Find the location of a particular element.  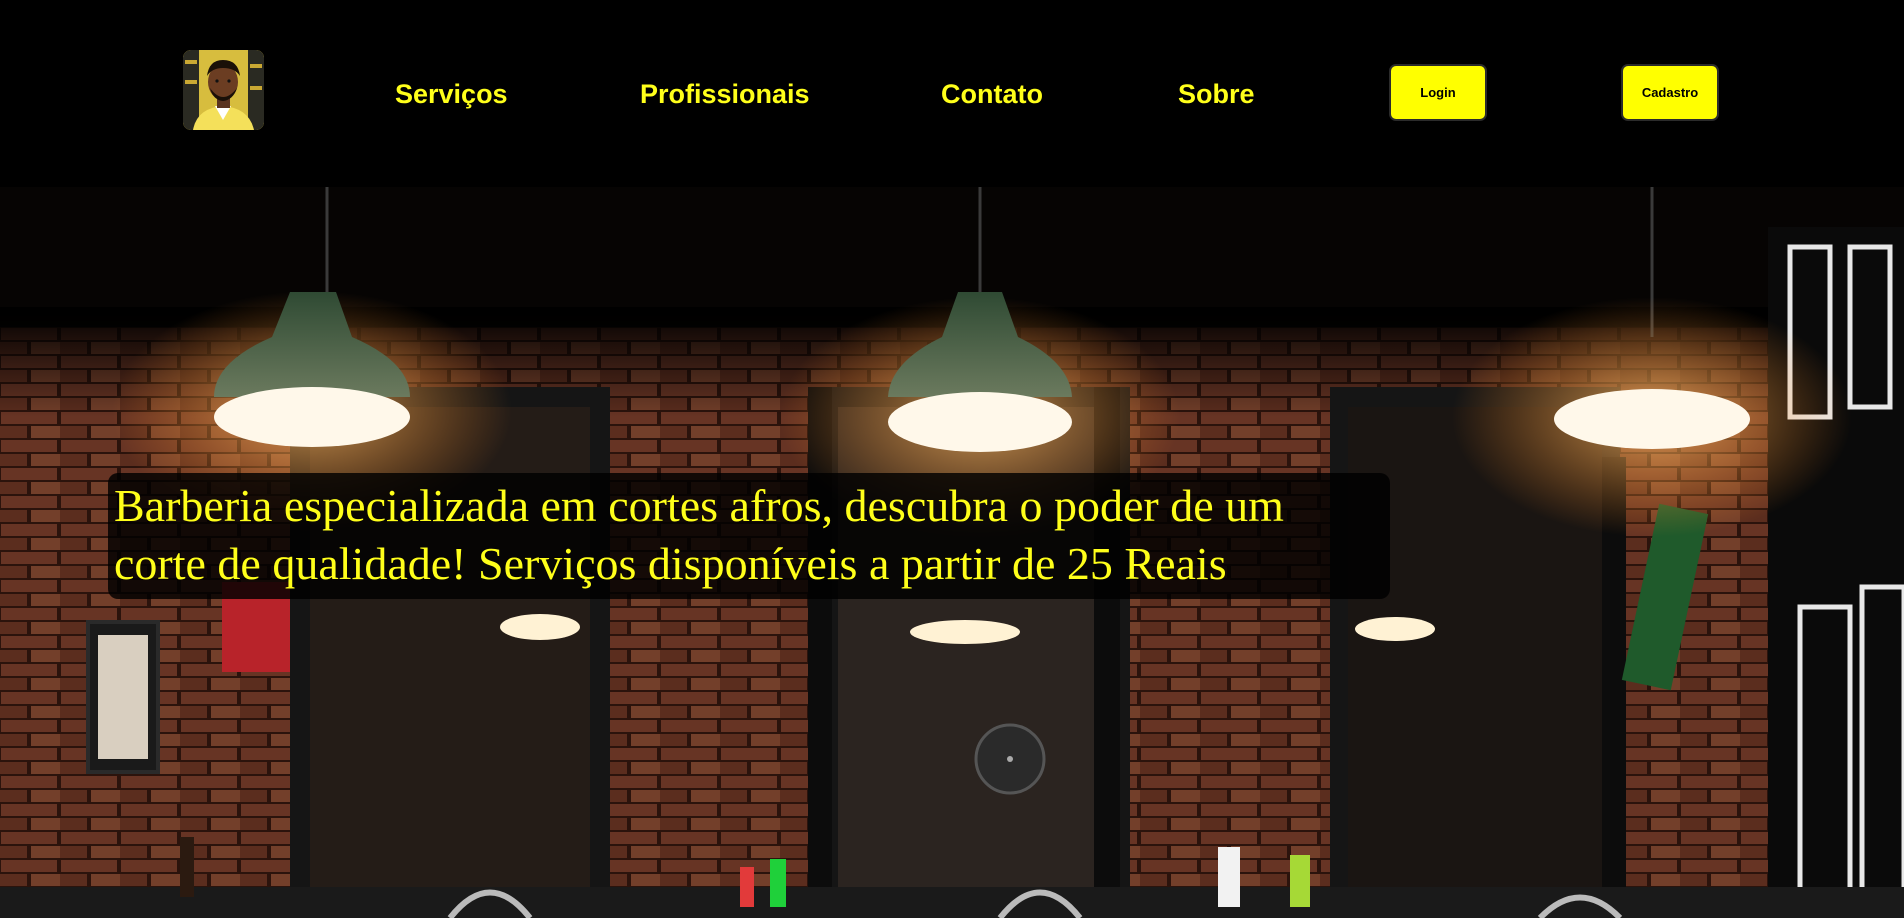

nav-sobre: Sobre is located at coordinates (1216, 94).